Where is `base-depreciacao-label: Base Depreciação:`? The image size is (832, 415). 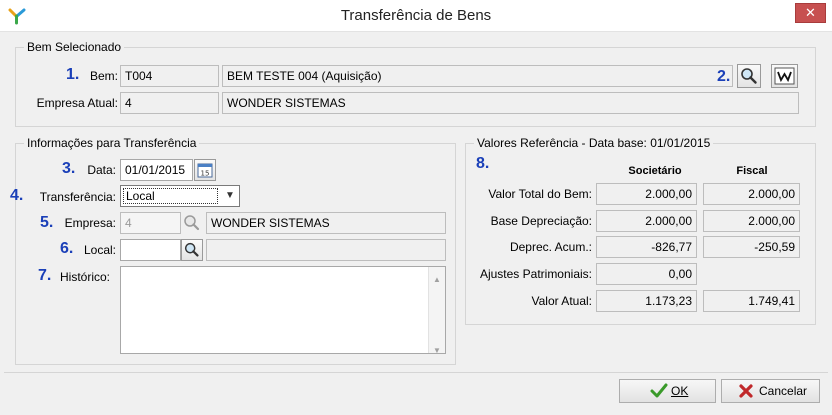 base-depreciacao-label: Base Depreciação: is located at coordinates (541, 221).